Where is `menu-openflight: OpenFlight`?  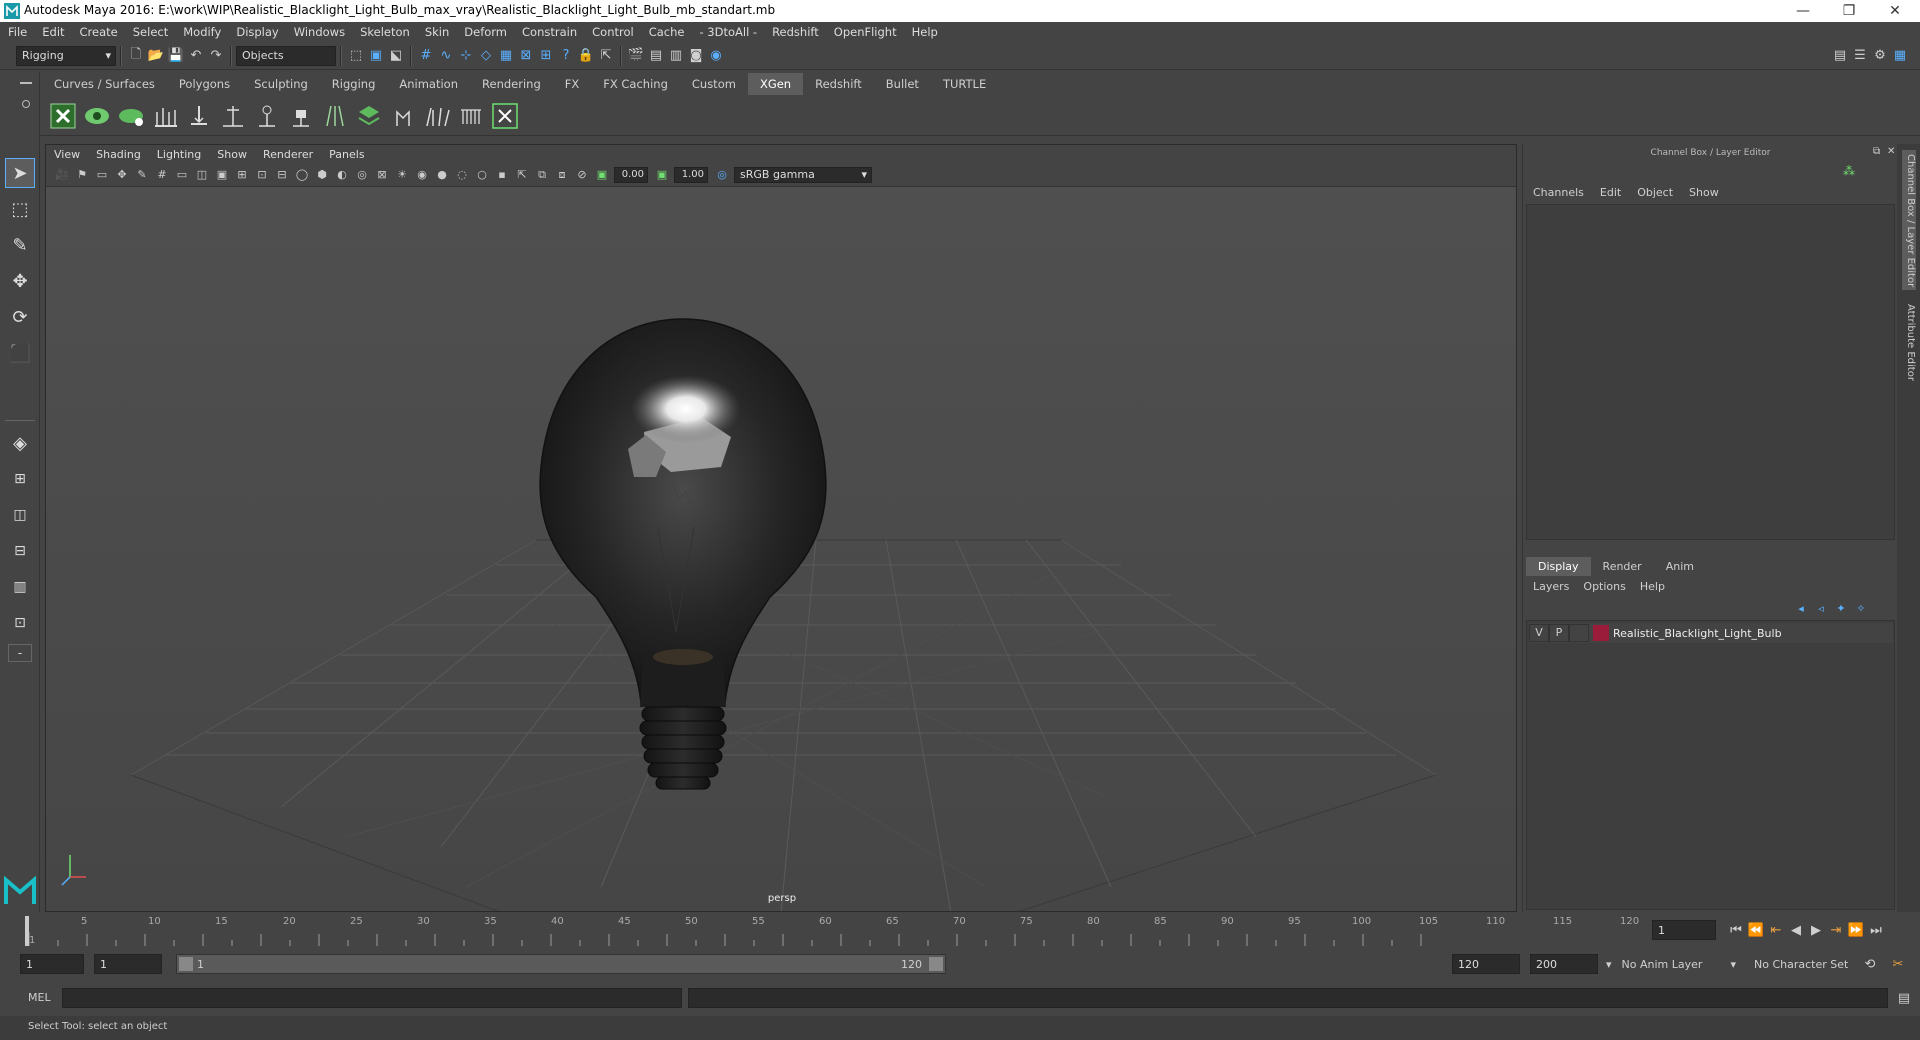 menu-openflight: OpenFlight is located at coordinates (865, 32).